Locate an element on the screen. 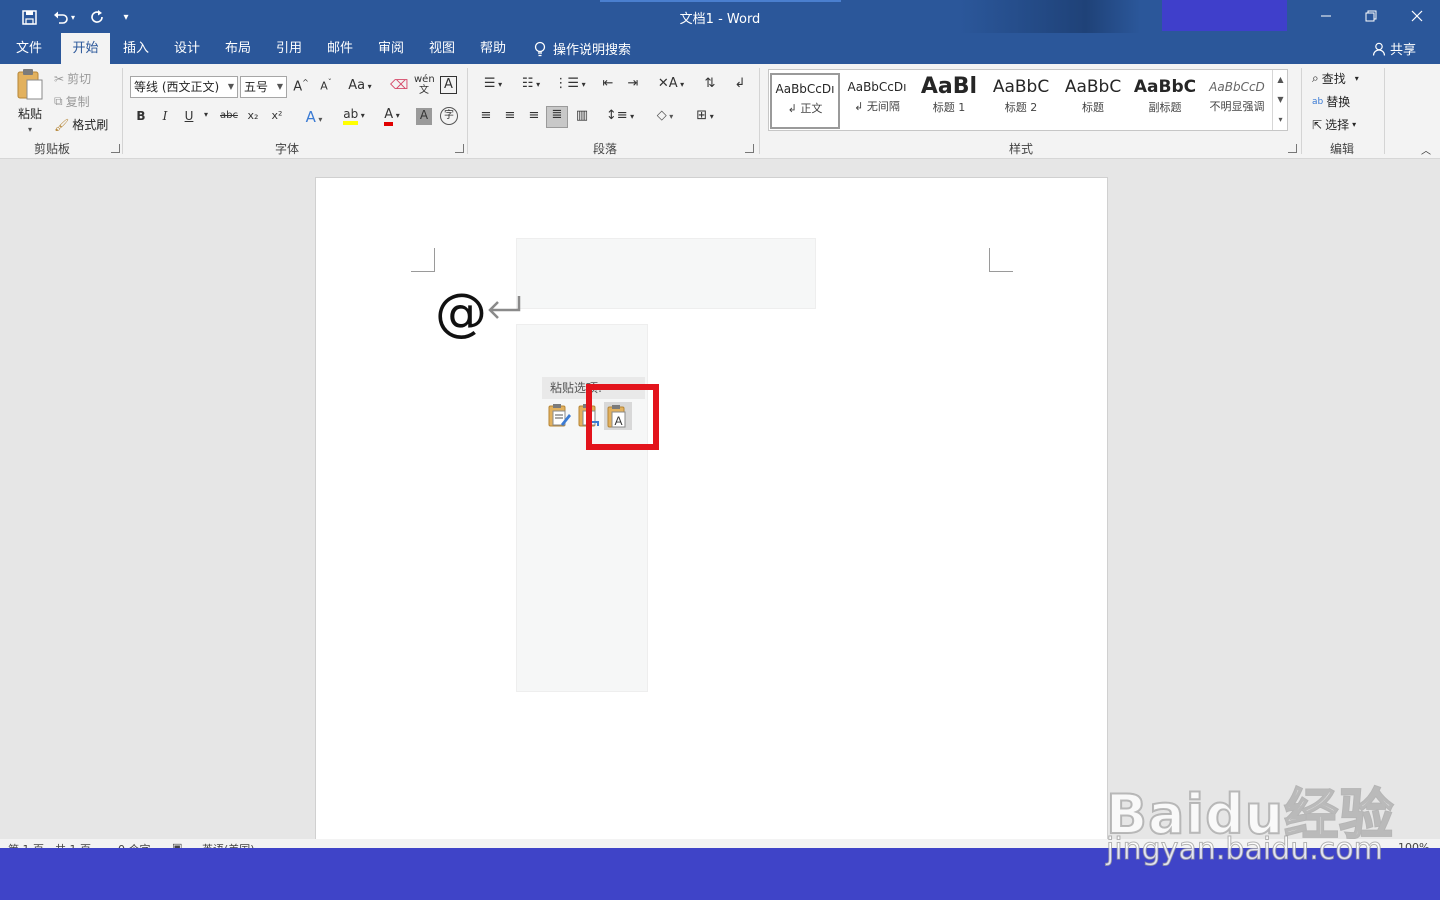  find-button: ⌕ 查找 ▾ is located at coordinates (1335, 78).